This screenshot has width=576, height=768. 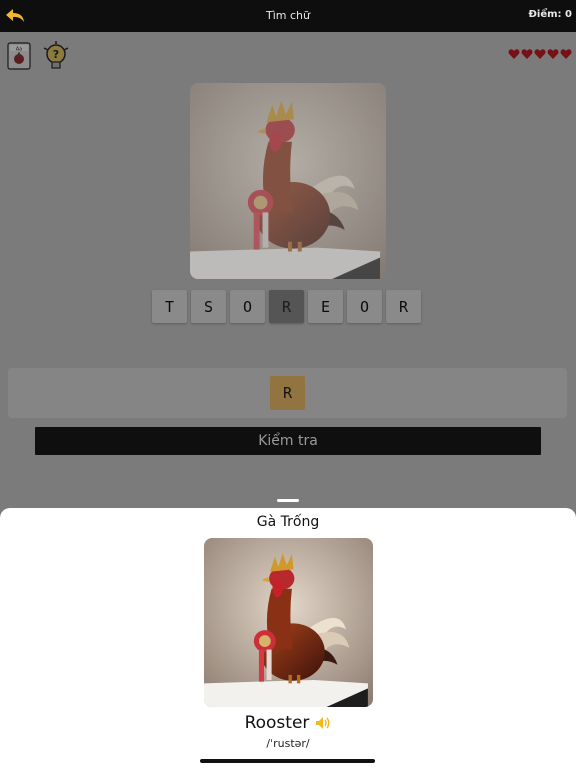 What do you see at coordinates (208, 306) in the screenshot?
I see `letter-tile: S` at bounding box center [208, 306].